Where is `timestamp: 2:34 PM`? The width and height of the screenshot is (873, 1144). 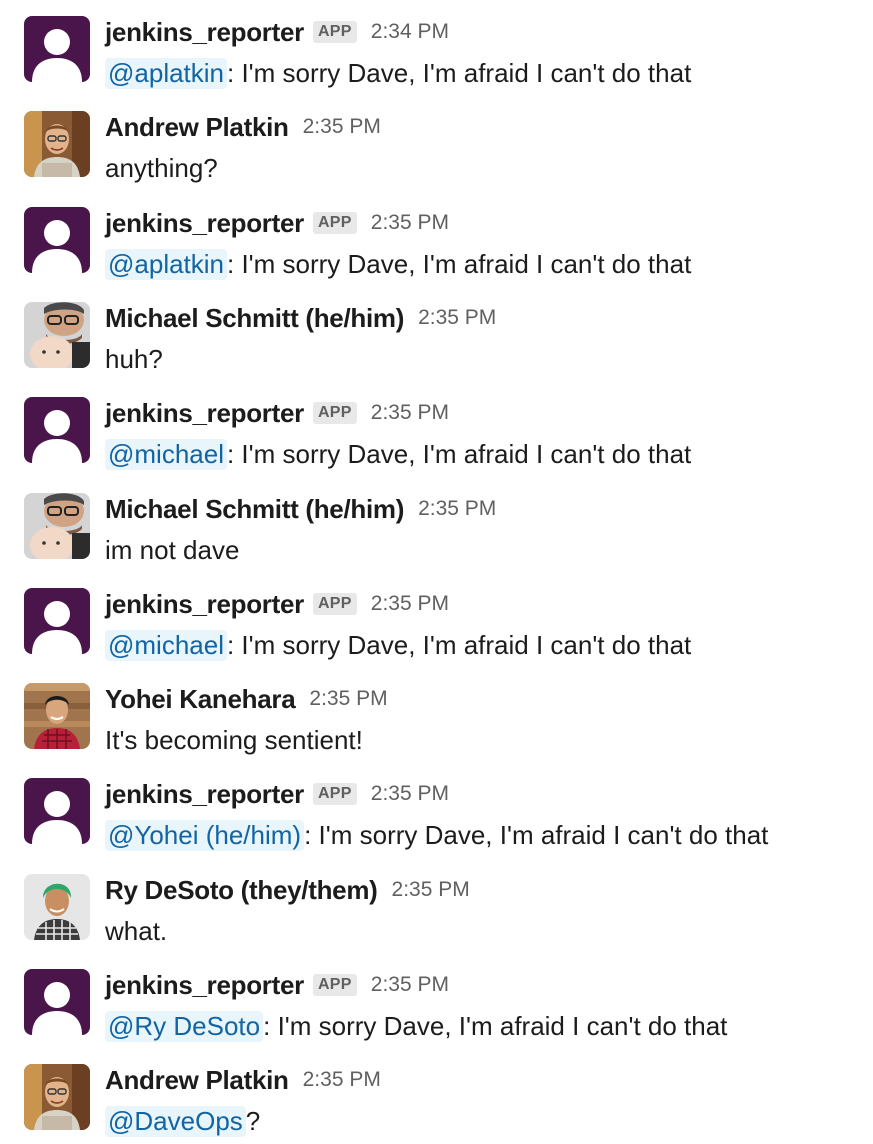 timestamp: 2:34 PM is located at coordinates (410, 32).